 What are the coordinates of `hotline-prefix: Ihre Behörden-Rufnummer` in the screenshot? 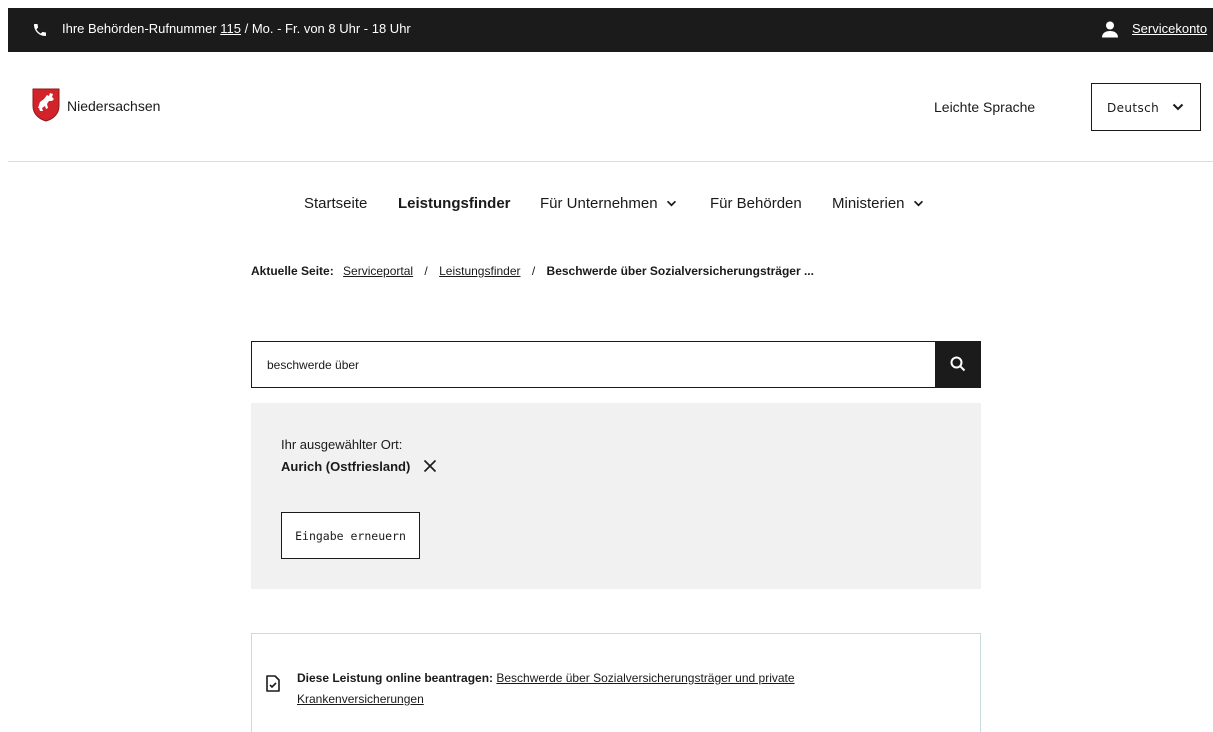 It's located at (141, 28).